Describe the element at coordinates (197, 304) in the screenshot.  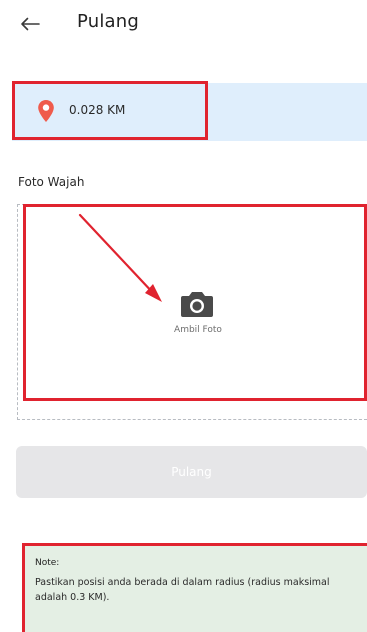
I see `camera-icon` at that location.